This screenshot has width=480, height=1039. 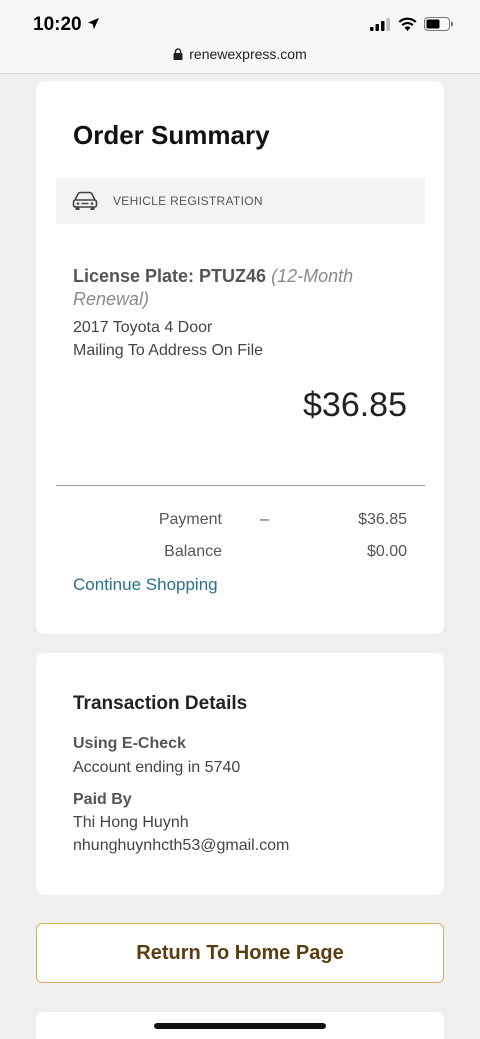 What do you see at coordinates (171, 135) in the screenshot?
I see `order-summary-title: Order Summary` at bounding box center [171, 135].